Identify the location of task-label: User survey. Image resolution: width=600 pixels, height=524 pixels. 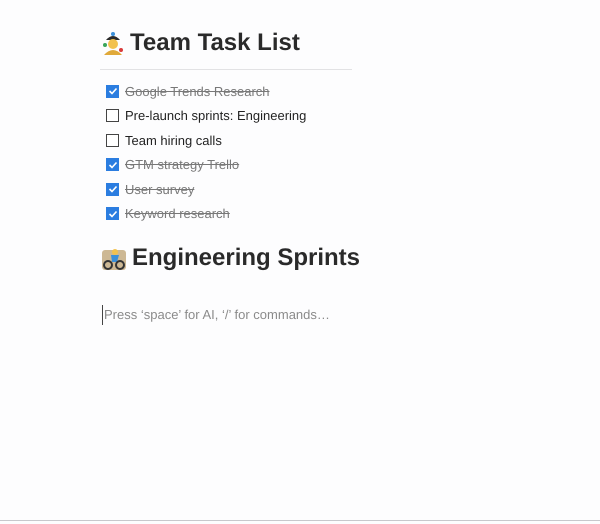
(159, 189).